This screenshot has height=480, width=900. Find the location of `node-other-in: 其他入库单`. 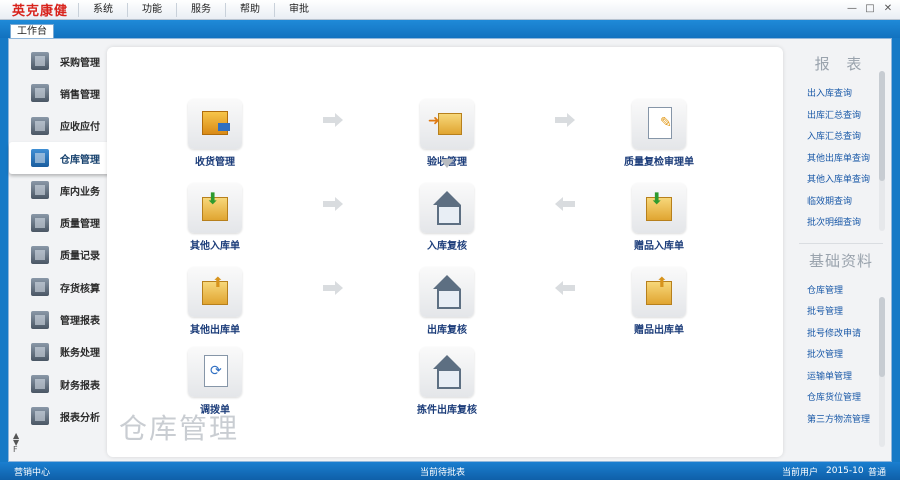

node-other-in: 其他入库单 is located at coordinates (215, 217).